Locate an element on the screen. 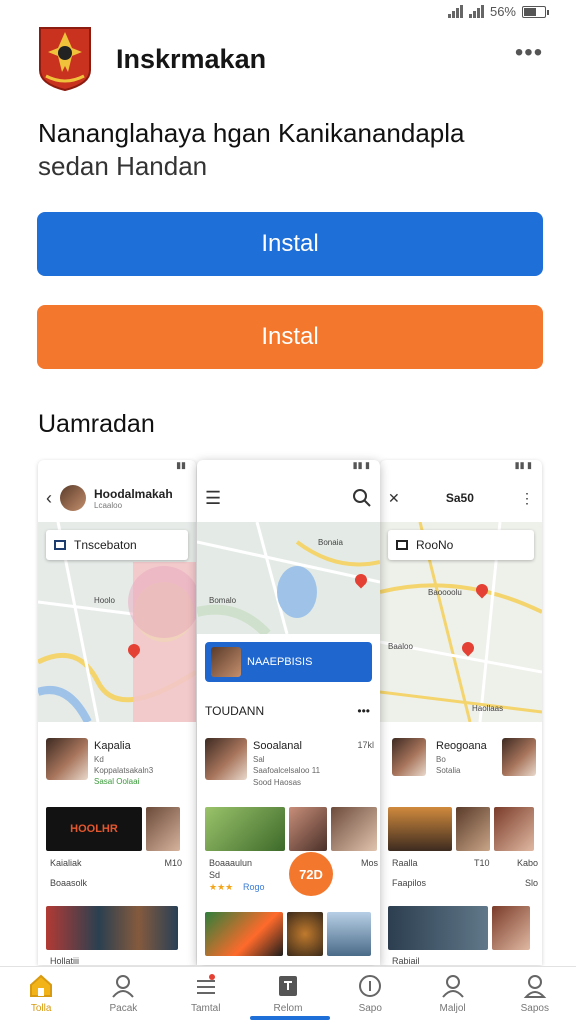 The height and width of the screenshot is (1024, 576). image-caption: Boaaaulun is located at coordinates (231, 863).